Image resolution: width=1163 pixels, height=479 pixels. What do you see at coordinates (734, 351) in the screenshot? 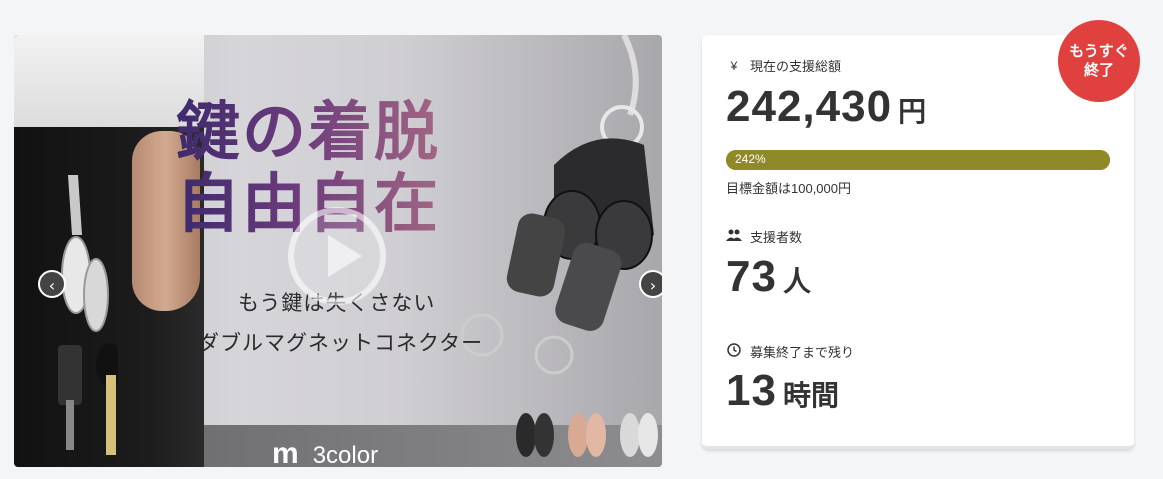
I see `clock-icon` at bounding box center [734, 351].